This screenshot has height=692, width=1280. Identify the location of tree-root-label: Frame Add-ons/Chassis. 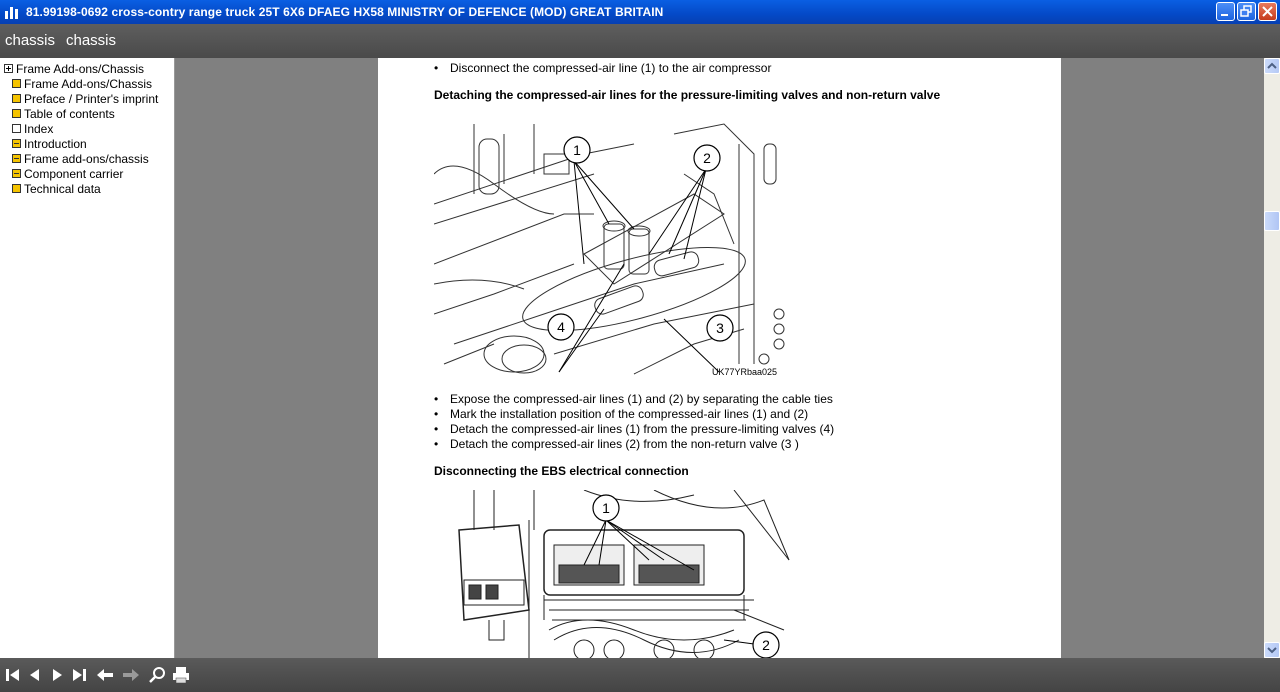
(80, 68).